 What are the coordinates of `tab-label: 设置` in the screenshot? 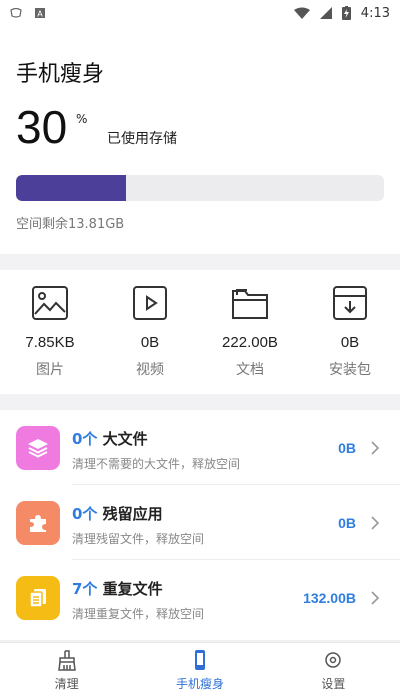 It's located at (333, 684).